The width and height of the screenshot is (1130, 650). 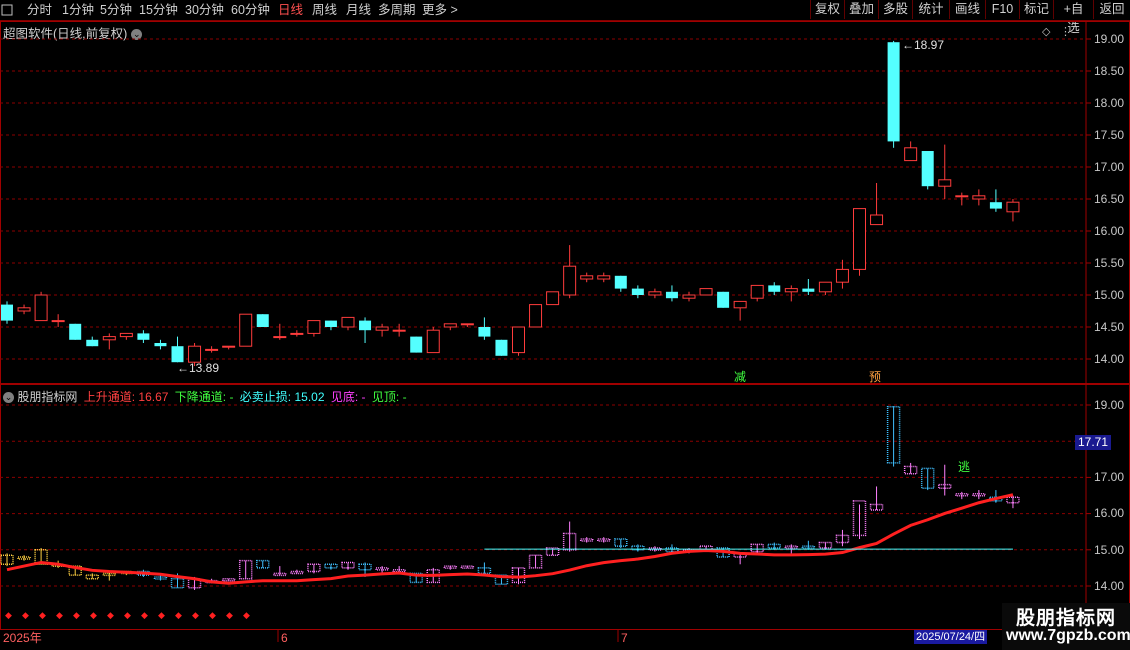 I want to click on x-label-2025: 2025年, so click(x=22, y=638).